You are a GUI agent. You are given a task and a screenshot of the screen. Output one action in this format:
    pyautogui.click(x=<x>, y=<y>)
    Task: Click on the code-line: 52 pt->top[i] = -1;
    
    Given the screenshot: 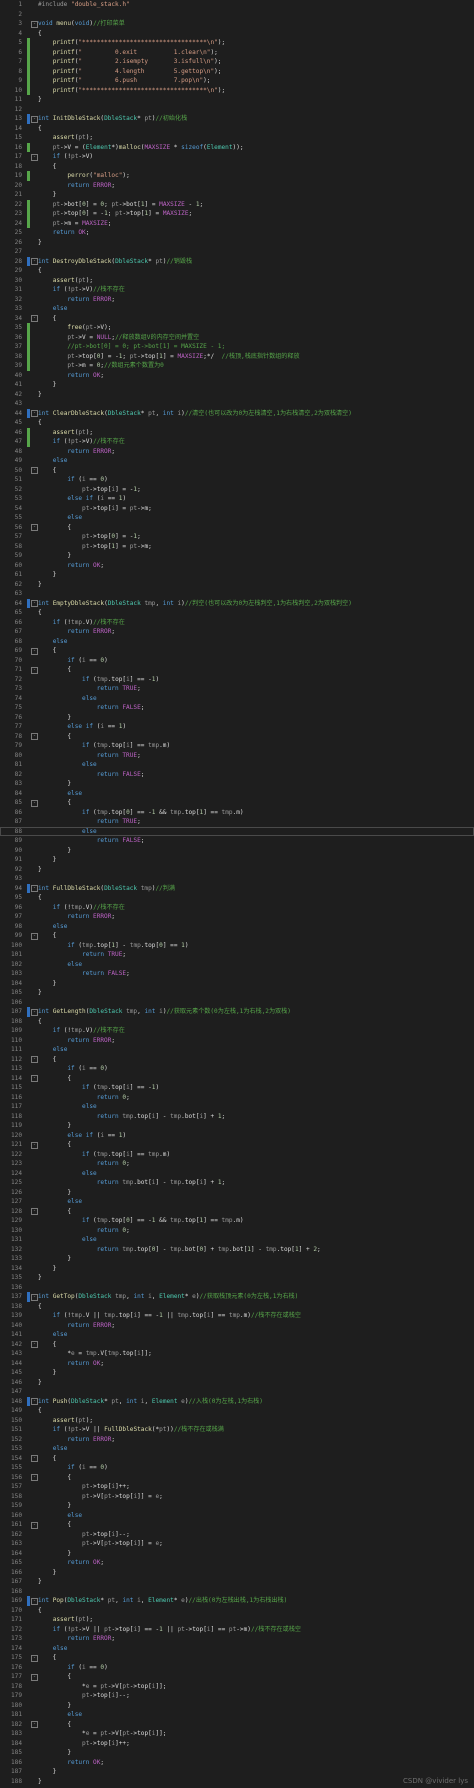 What is the action you would take?
    pyautogui.click(x=237, y=490)
    